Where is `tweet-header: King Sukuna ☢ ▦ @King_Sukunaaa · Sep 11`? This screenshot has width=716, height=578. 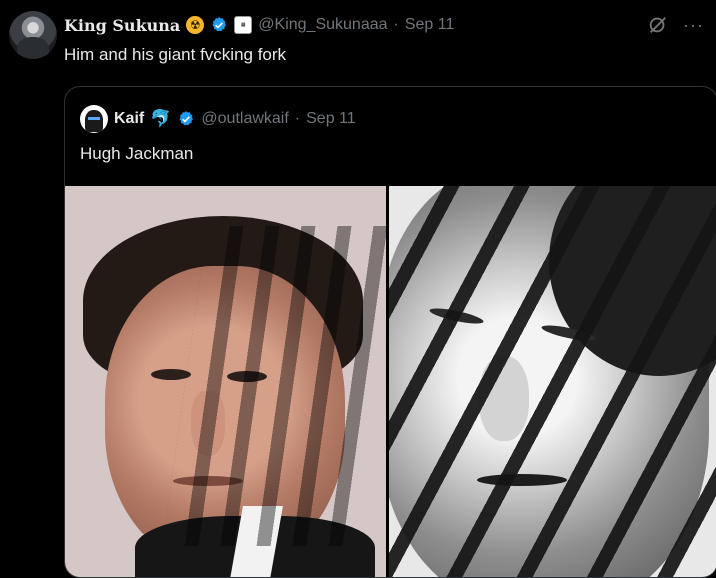 tweet-header: King Sukuna ☢ ▦ @King_Sukunaaa · Sep 11 is located at coordinates (259, 25).